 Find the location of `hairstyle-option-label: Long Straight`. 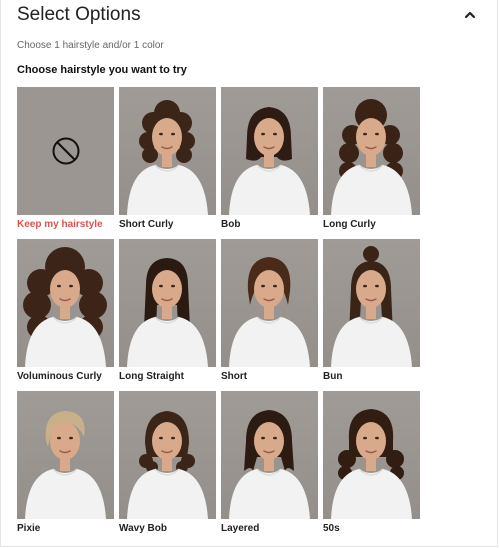

hairstyle-option-label: Long Straight is located at coordinates (151, 376).